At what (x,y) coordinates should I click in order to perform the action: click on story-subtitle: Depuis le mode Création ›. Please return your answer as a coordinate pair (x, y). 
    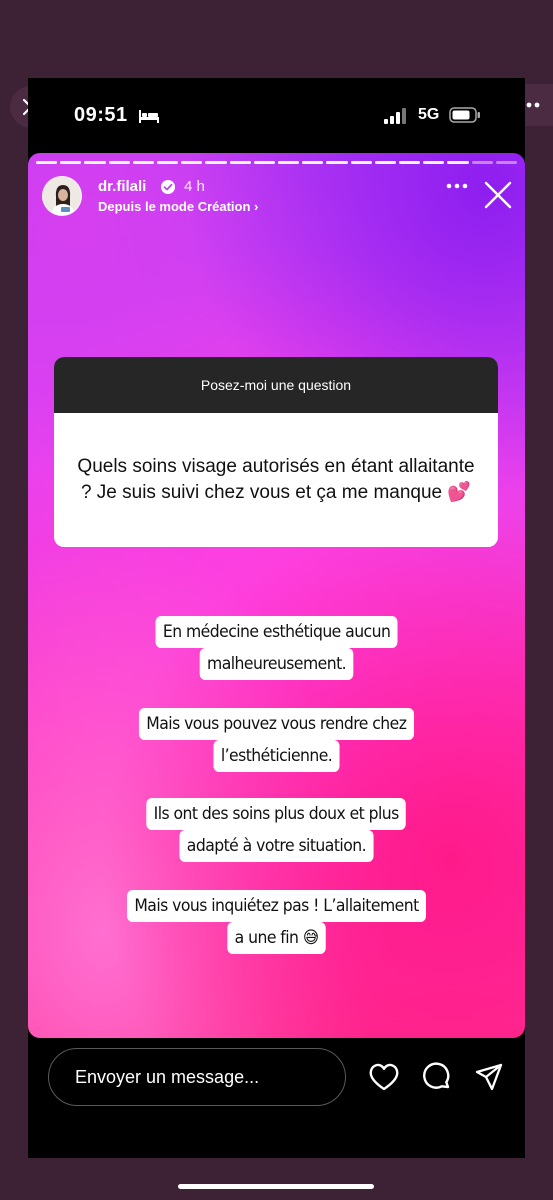
    Looking at the image, I should click on (178, 206).